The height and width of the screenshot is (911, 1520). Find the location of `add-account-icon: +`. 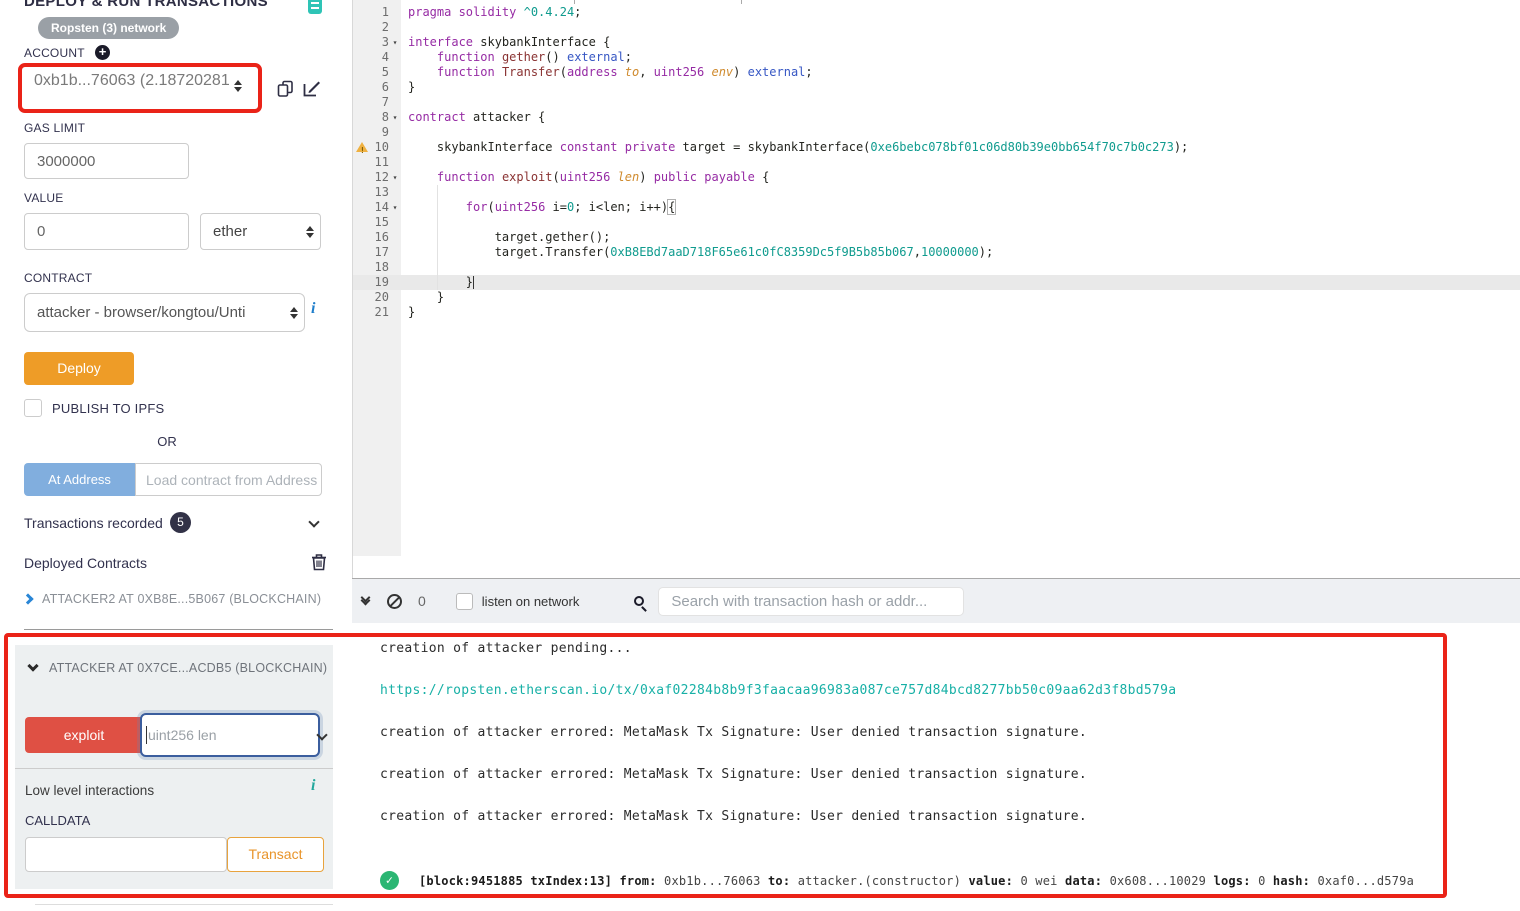

add-account-icon: + is located at coordinates (102, 52).